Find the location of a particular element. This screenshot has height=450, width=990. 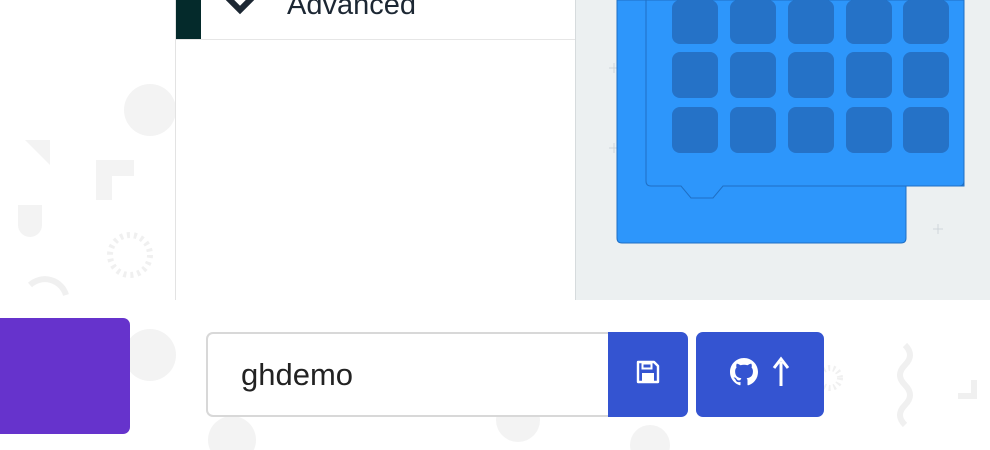

toolbox-category-advanced: Advanced is located at coordinates (376, 20).